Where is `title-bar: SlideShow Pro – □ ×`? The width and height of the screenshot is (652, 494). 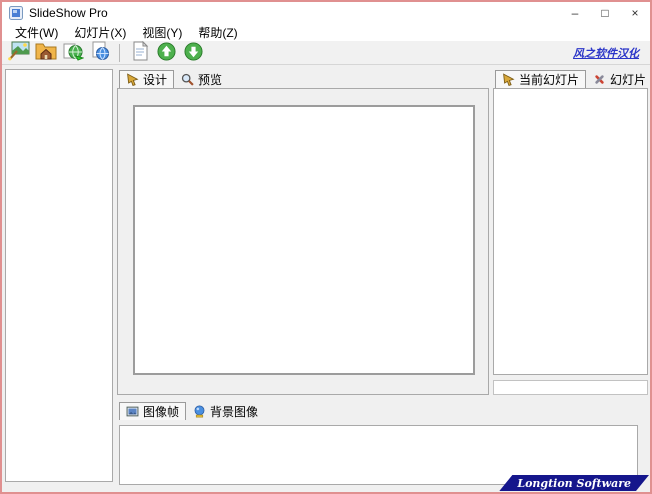
title-bar: SlideShow Pro – □ × is located at coordinates (326, 13).